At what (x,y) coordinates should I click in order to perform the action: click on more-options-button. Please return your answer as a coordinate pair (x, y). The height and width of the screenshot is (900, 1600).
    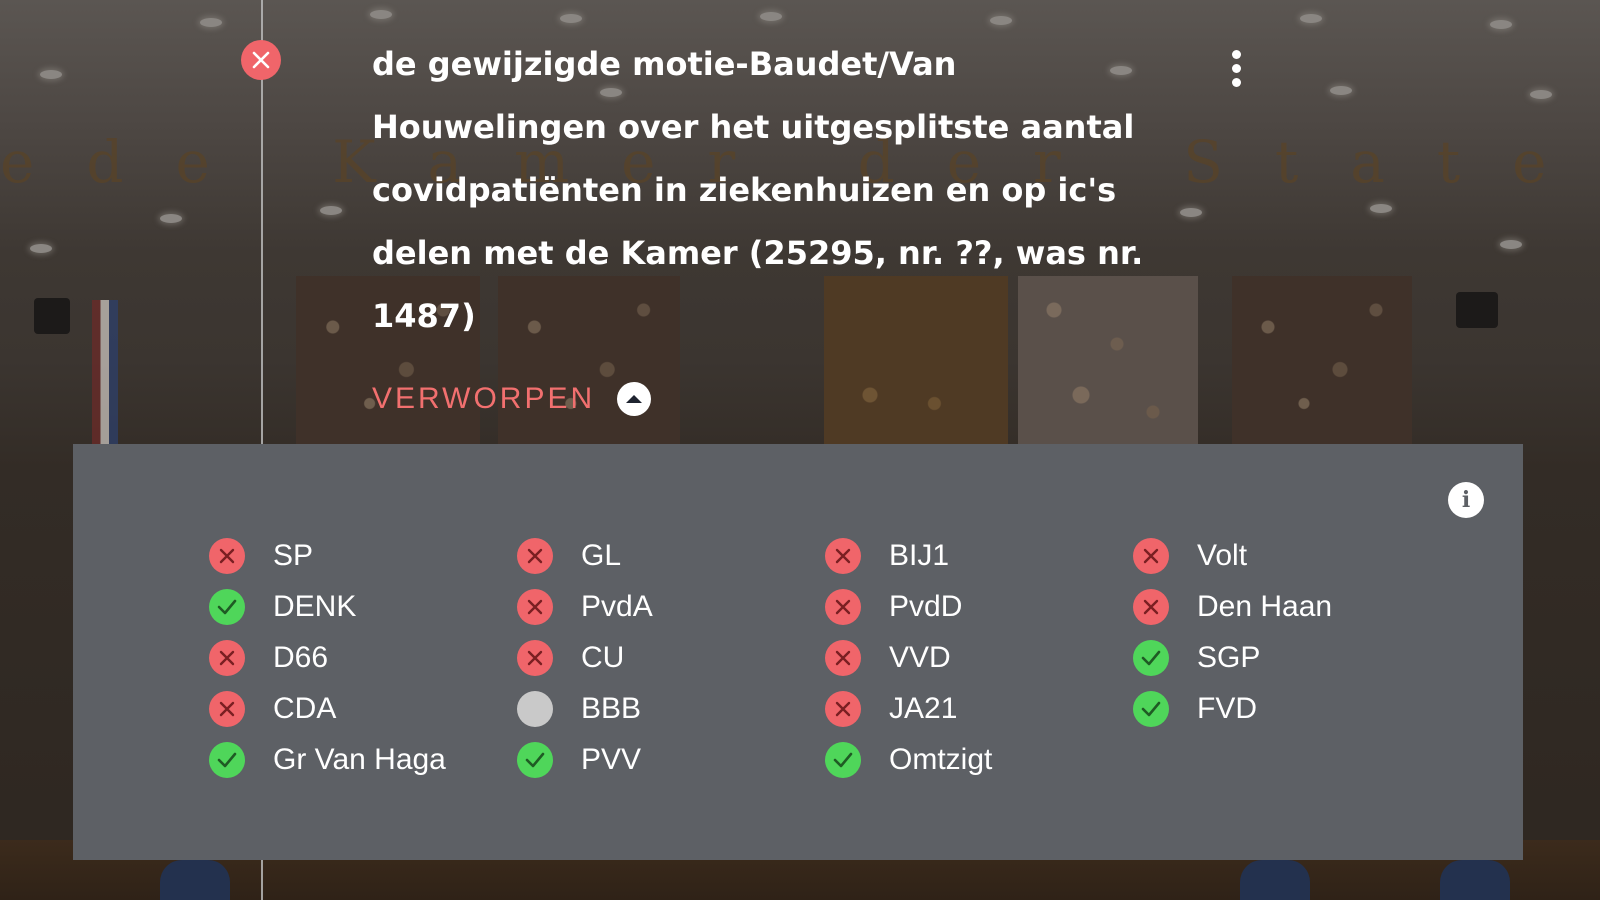
    Looking at the image, I should click on (1236, 68).